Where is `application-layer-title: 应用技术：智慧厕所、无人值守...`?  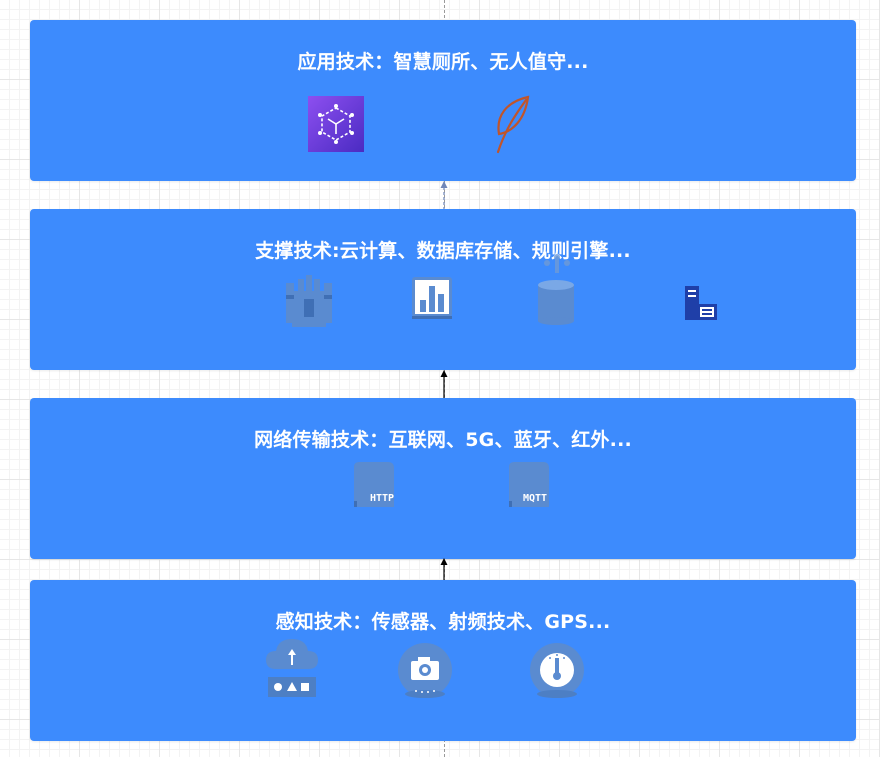 application-layer-title: 应用技术：智慧厕所、无人值守... is located at coordinates (443, 62).